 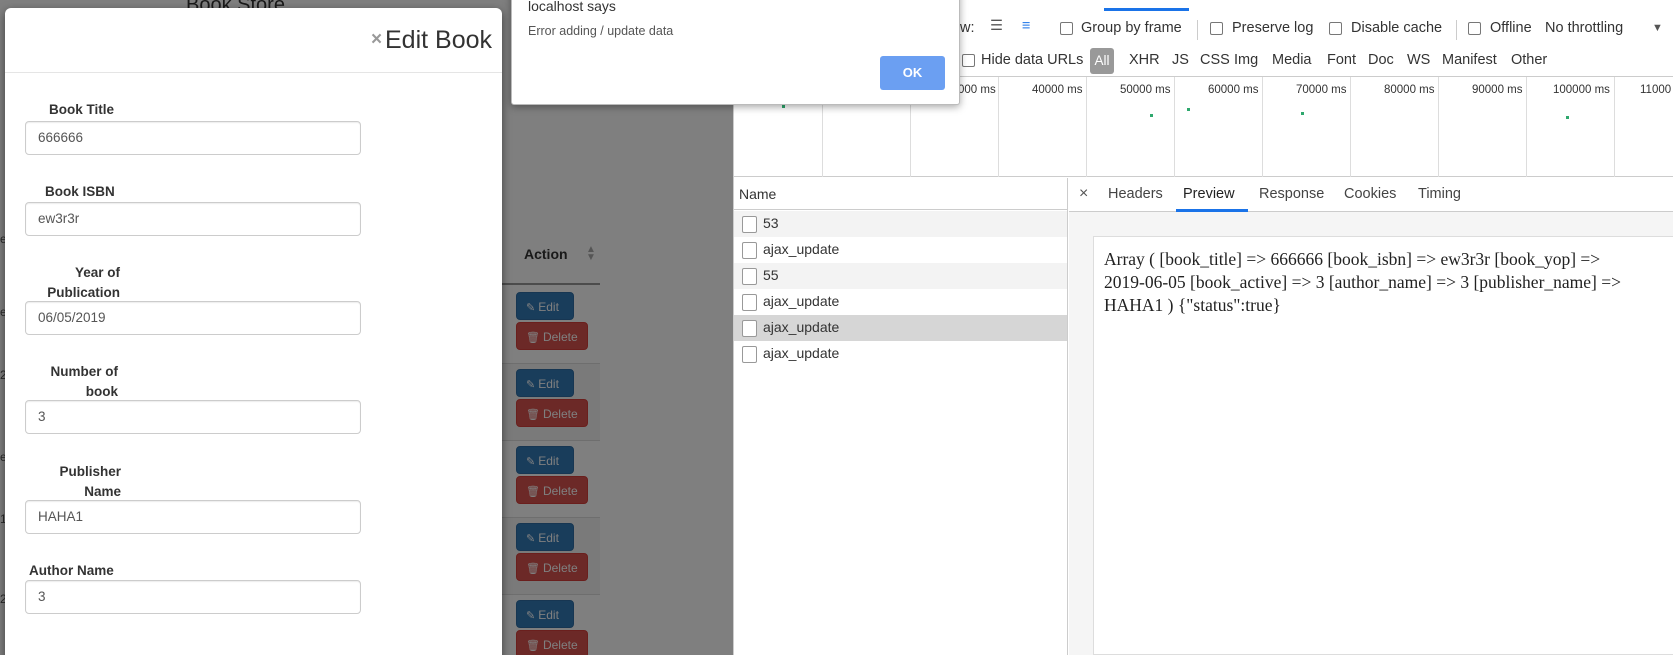 I want to click on filter-font: Font, so click(x=1341, y=60).